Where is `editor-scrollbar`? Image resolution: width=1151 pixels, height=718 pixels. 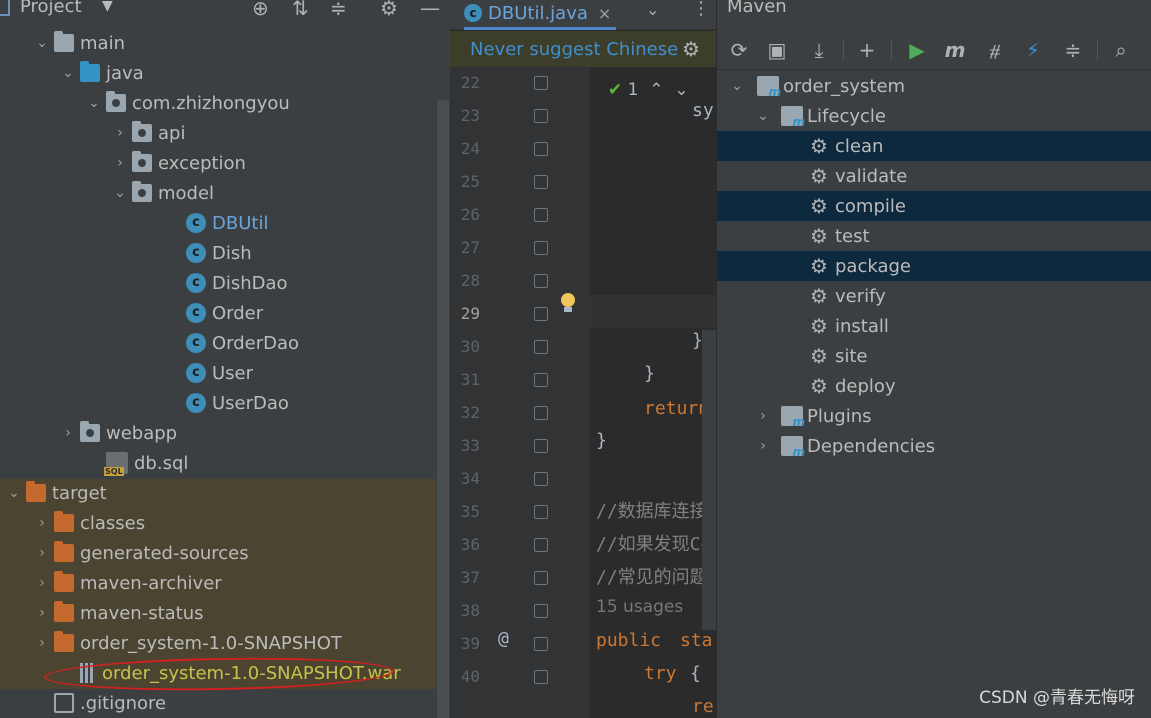 editor-scrollbar is located at coordinates (709, 480).